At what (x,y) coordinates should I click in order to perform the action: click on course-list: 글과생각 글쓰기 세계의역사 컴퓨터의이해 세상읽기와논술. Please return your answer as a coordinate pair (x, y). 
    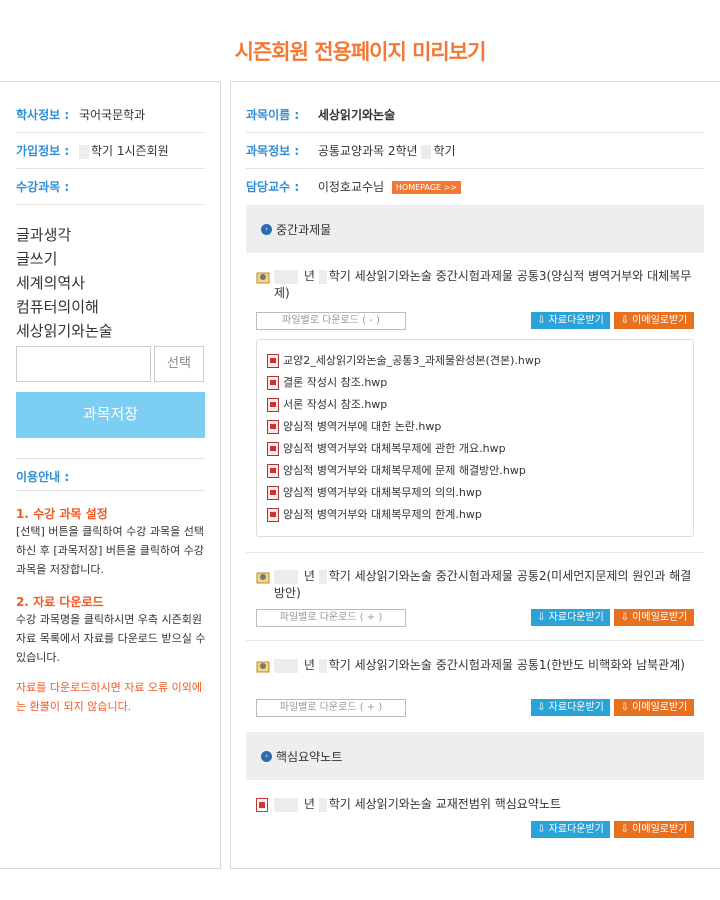
    Looking at the image, I should click on (64, 283).